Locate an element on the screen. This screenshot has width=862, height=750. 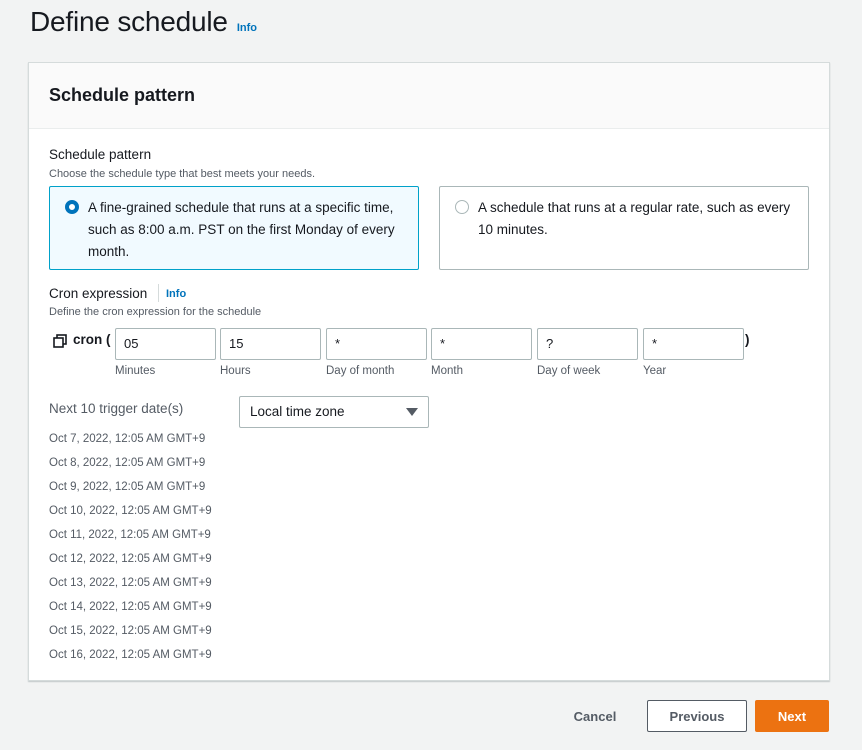
timezone-select: Local time zone is located at coordinates (334, 412).